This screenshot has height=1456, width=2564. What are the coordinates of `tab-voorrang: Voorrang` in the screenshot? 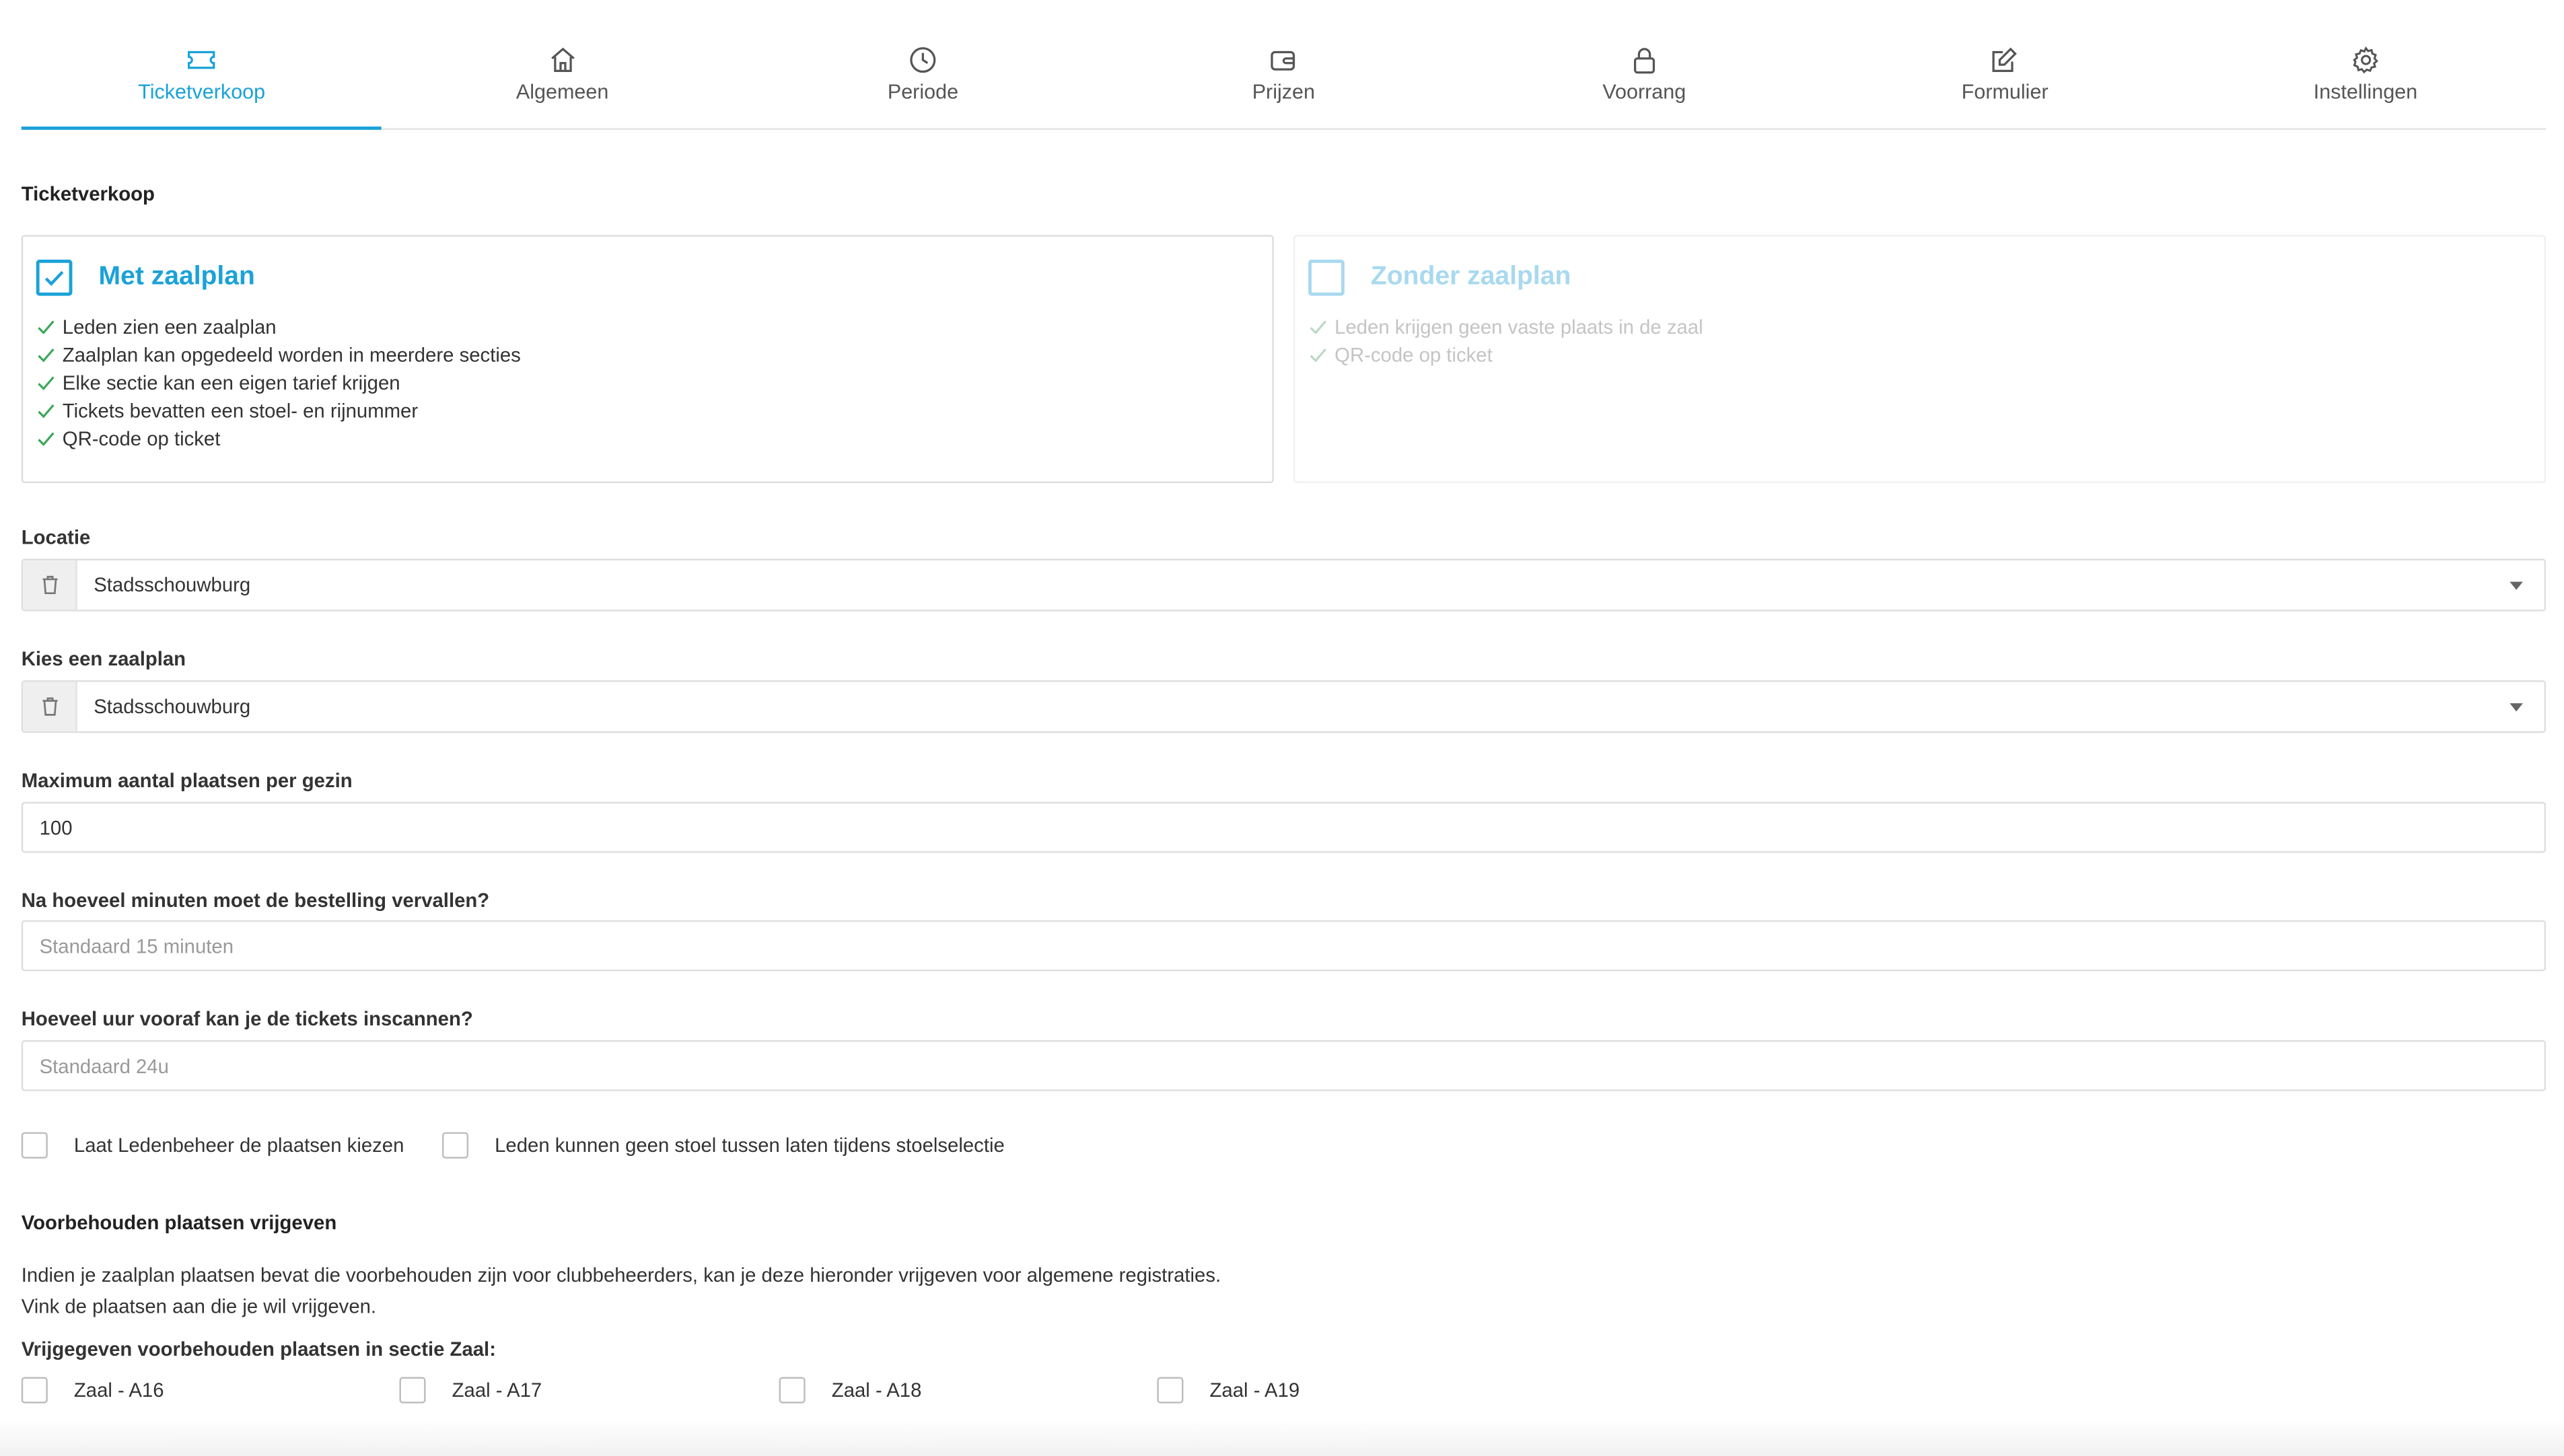 It's located at (1644, 64).